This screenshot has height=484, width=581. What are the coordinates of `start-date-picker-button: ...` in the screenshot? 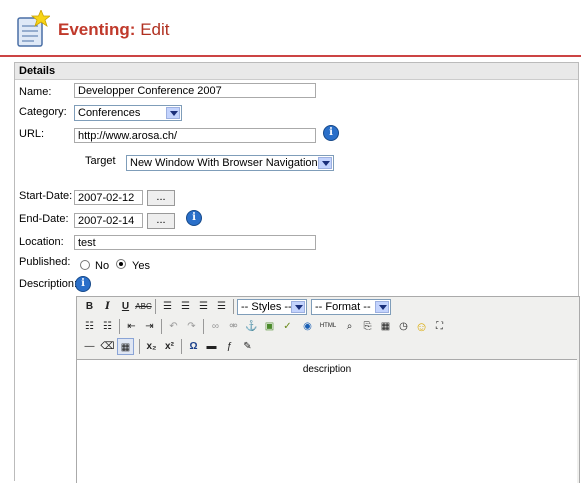 It's located at (161, 198).